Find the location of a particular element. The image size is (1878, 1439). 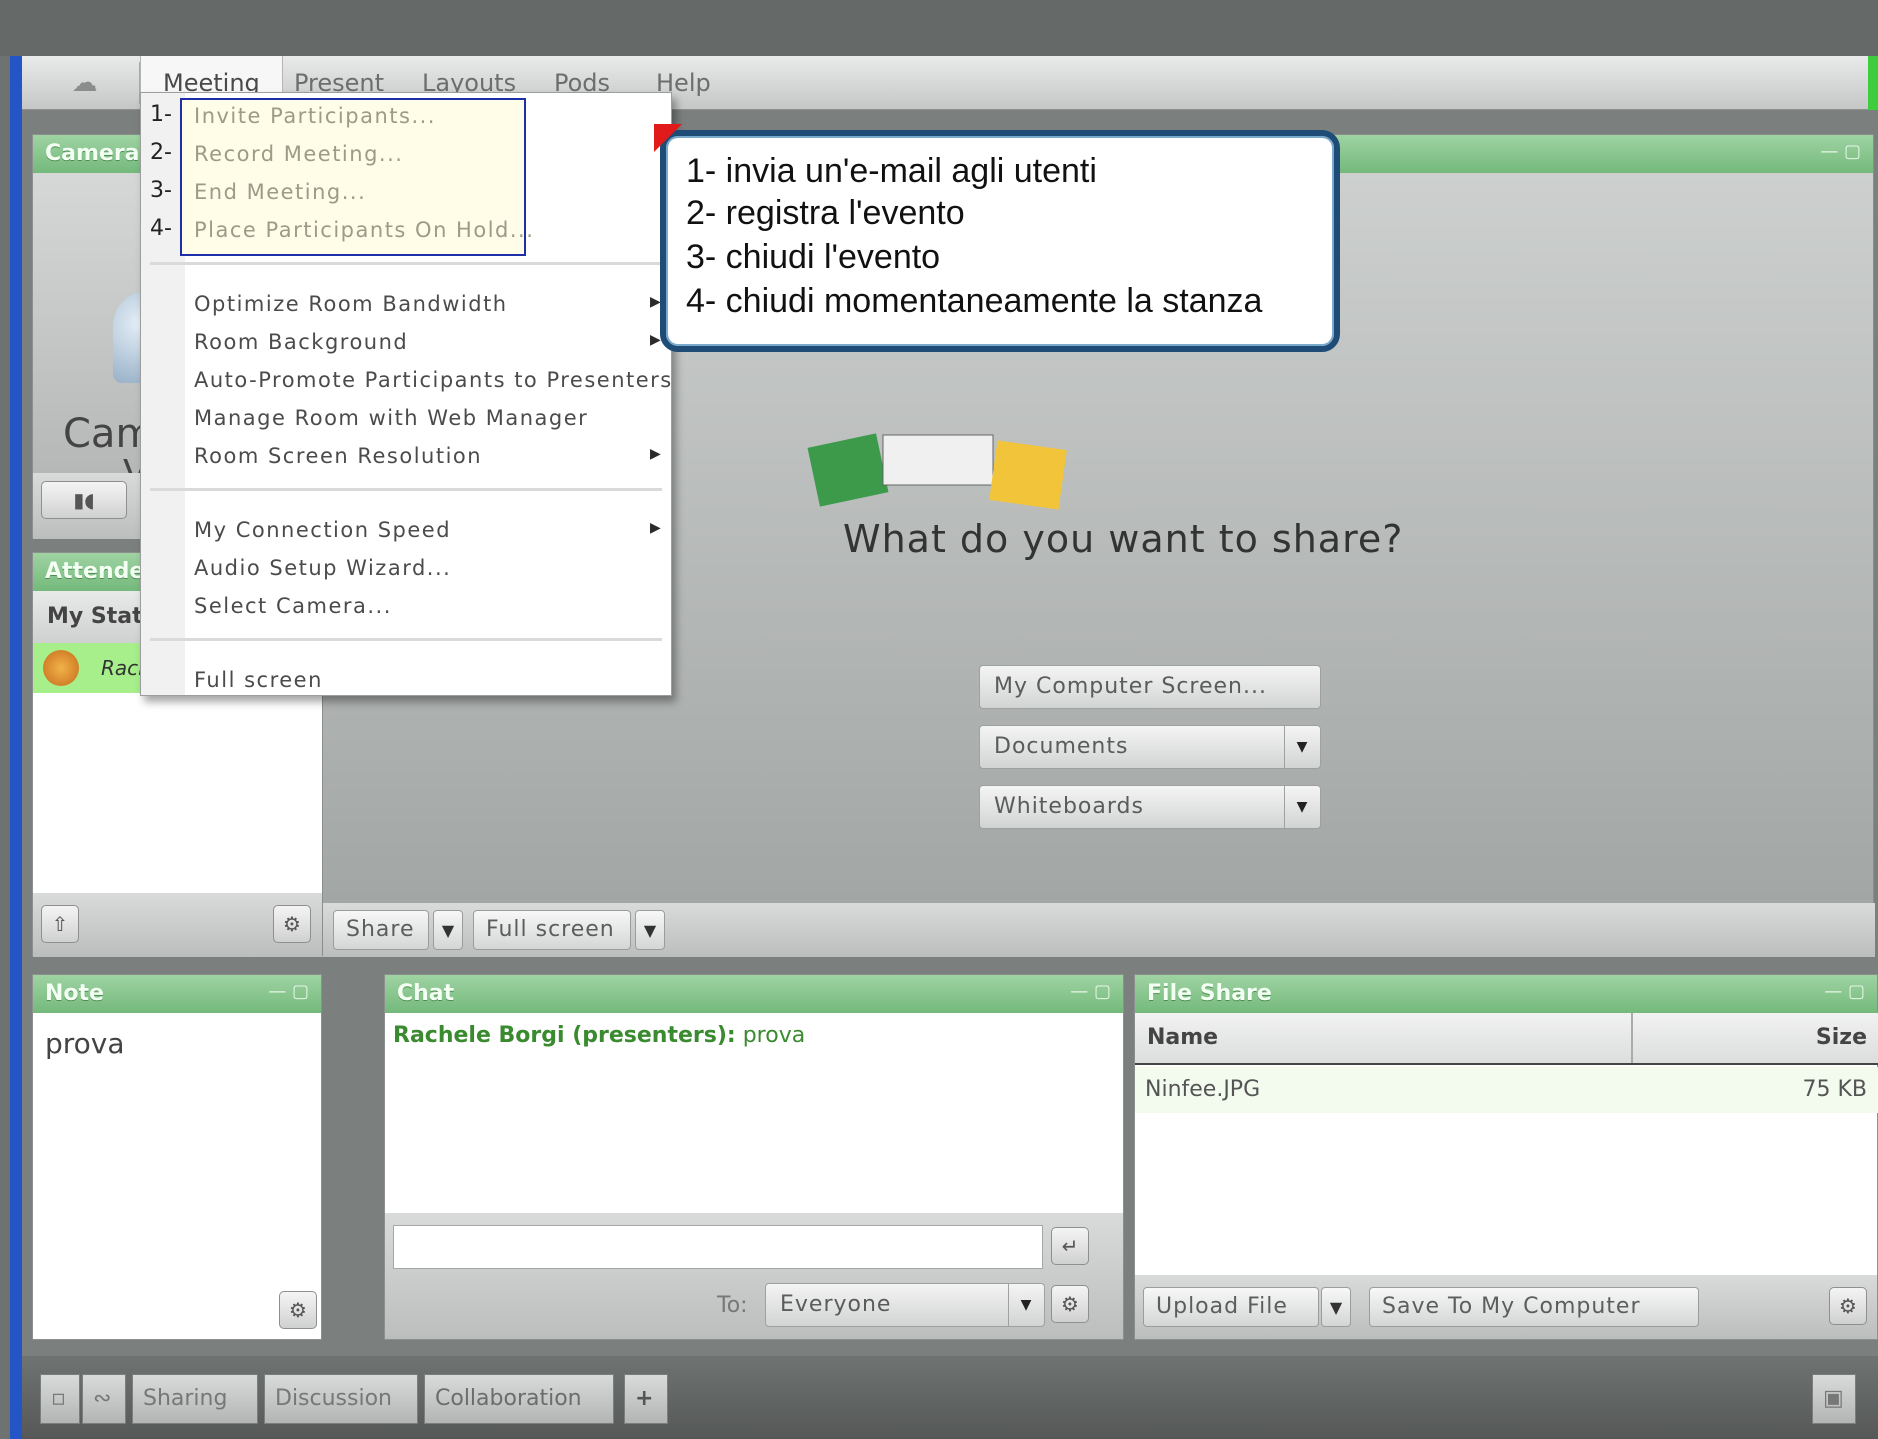

lock-icon: ▫ is located at coordinates (60, 1399).